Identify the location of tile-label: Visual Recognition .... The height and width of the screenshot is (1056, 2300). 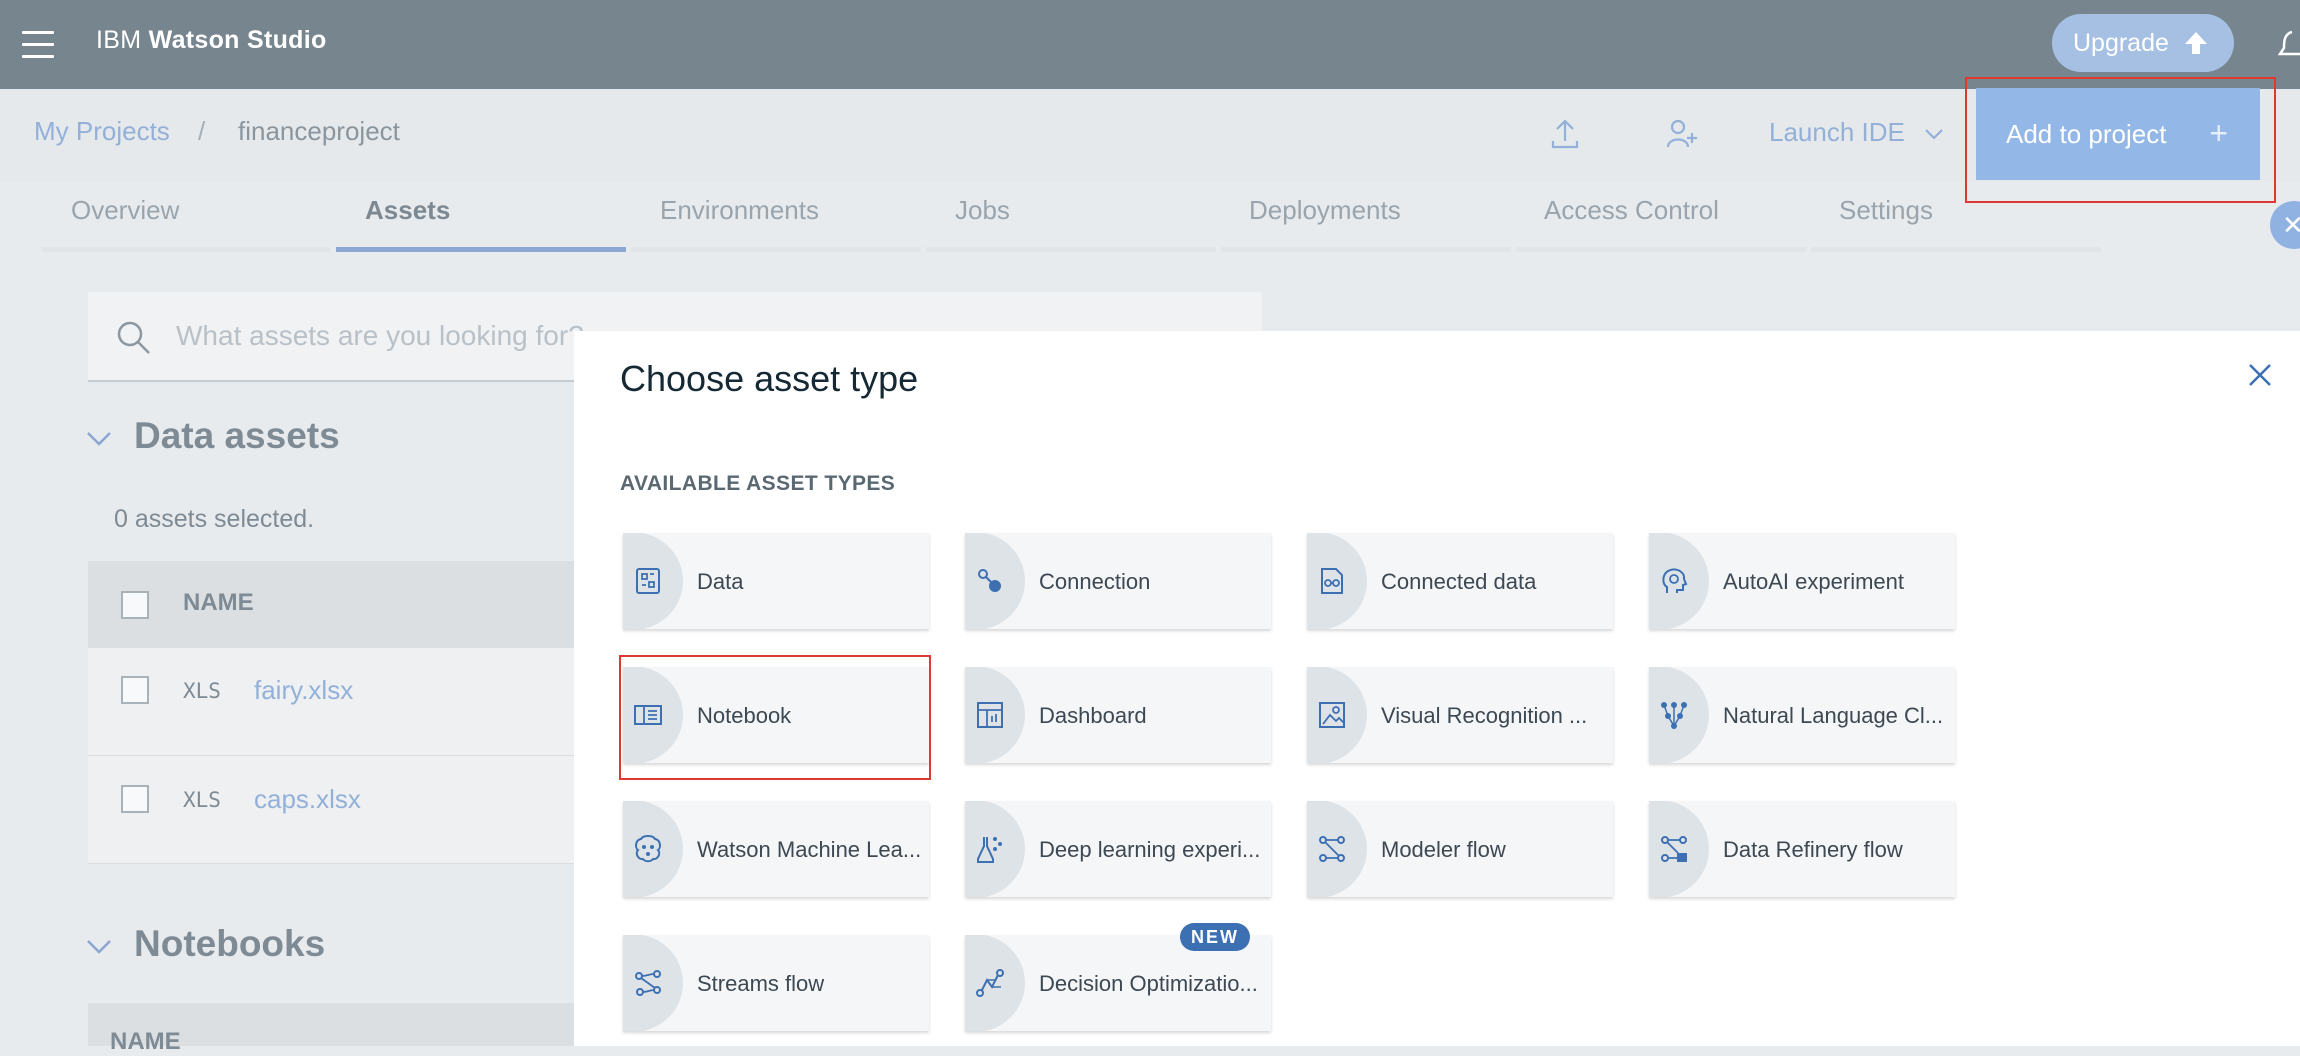
(1484, 715).